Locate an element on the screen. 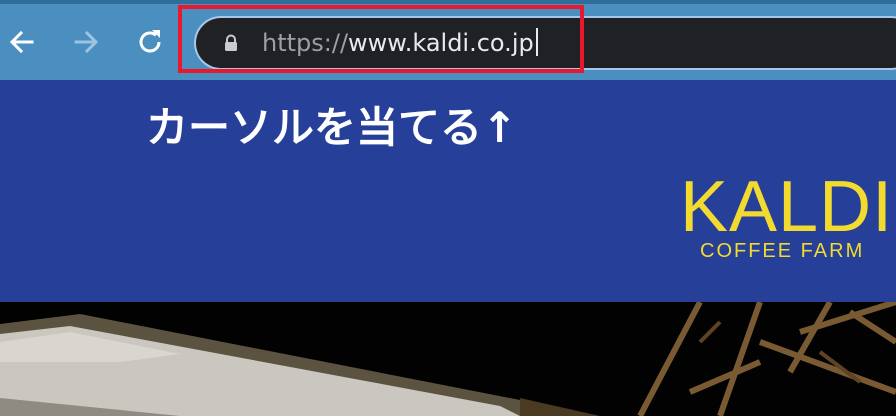 This screenshot has height=416, width=896. arrow-right-icon is located at coordinates (86, 42).